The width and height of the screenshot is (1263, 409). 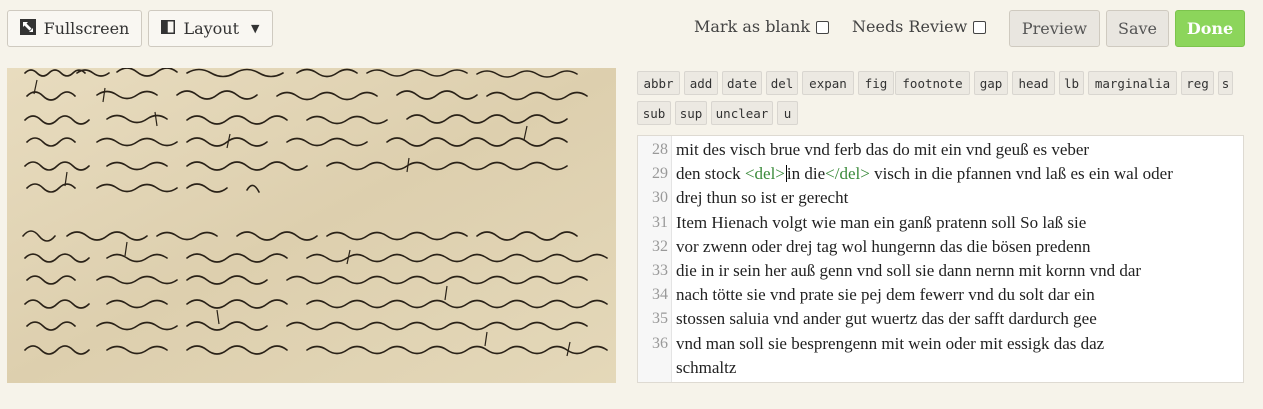 What do you see at coordinates (1197, 83) in the screenshot?
I see `tag-button-reg: reg` at bounding box center [1197, 83].